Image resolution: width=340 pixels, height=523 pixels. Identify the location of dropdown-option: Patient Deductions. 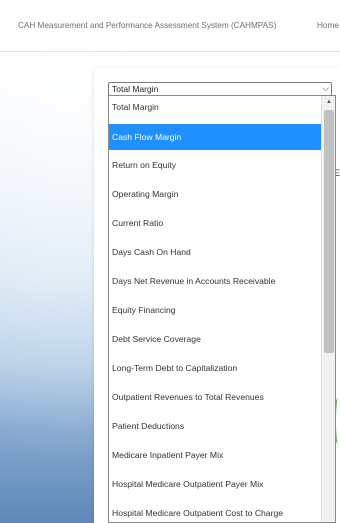
(215, 426).